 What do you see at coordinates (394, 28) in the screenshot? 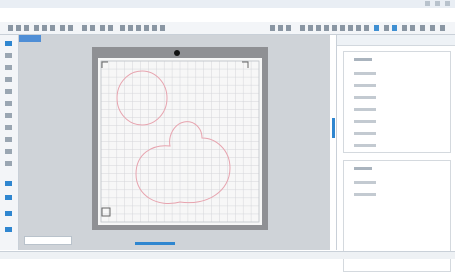
I see `cutter-icon` at bounding box center [394, 28].